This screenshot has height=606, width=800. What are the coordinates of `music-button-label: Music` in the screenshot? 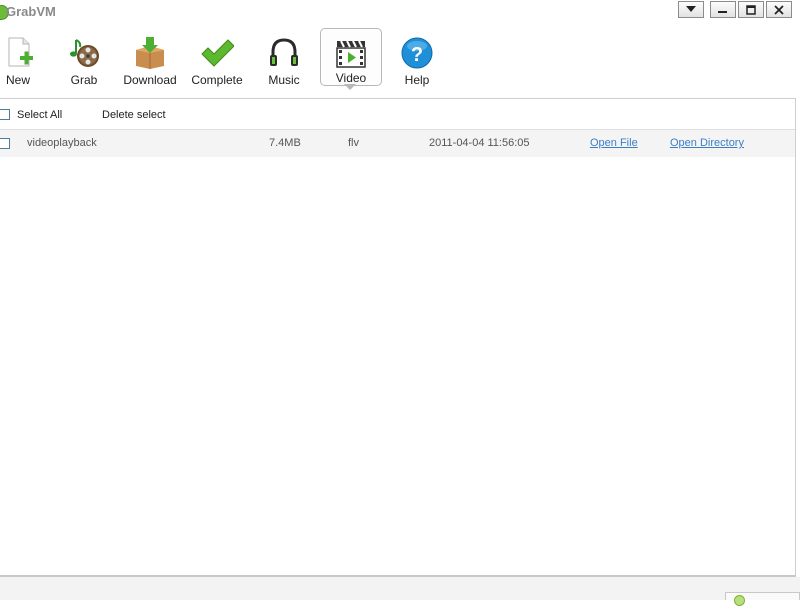 It's located at (284, 80).